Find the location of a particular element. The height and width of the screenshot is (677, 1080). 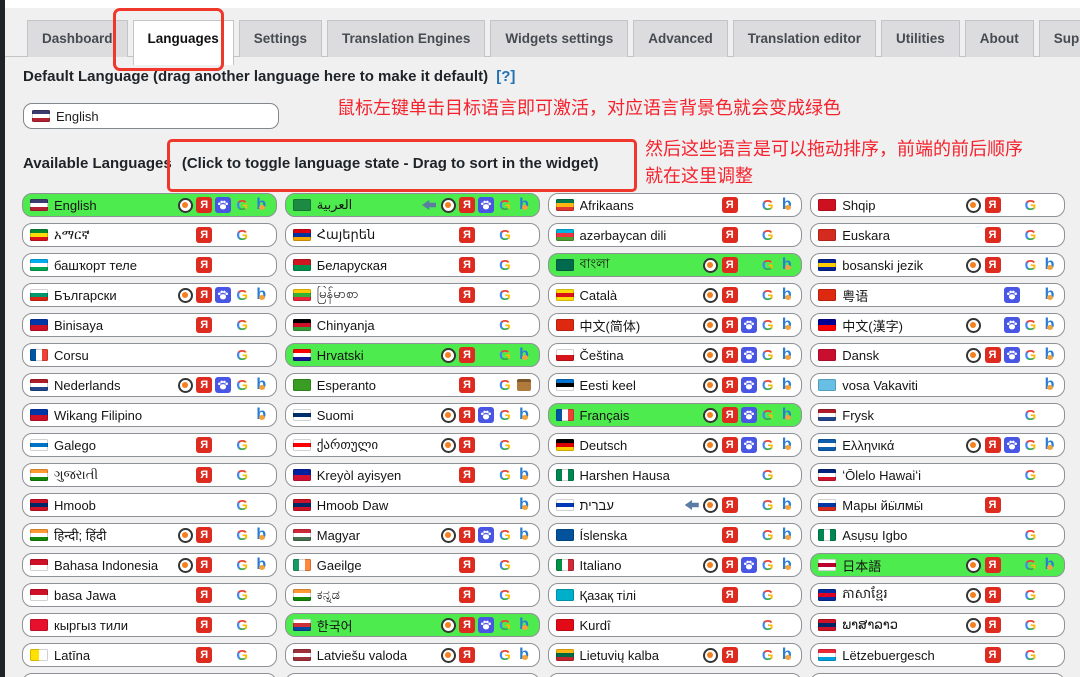

tab-utilities: Utilities is located at coordinates (920, 38).